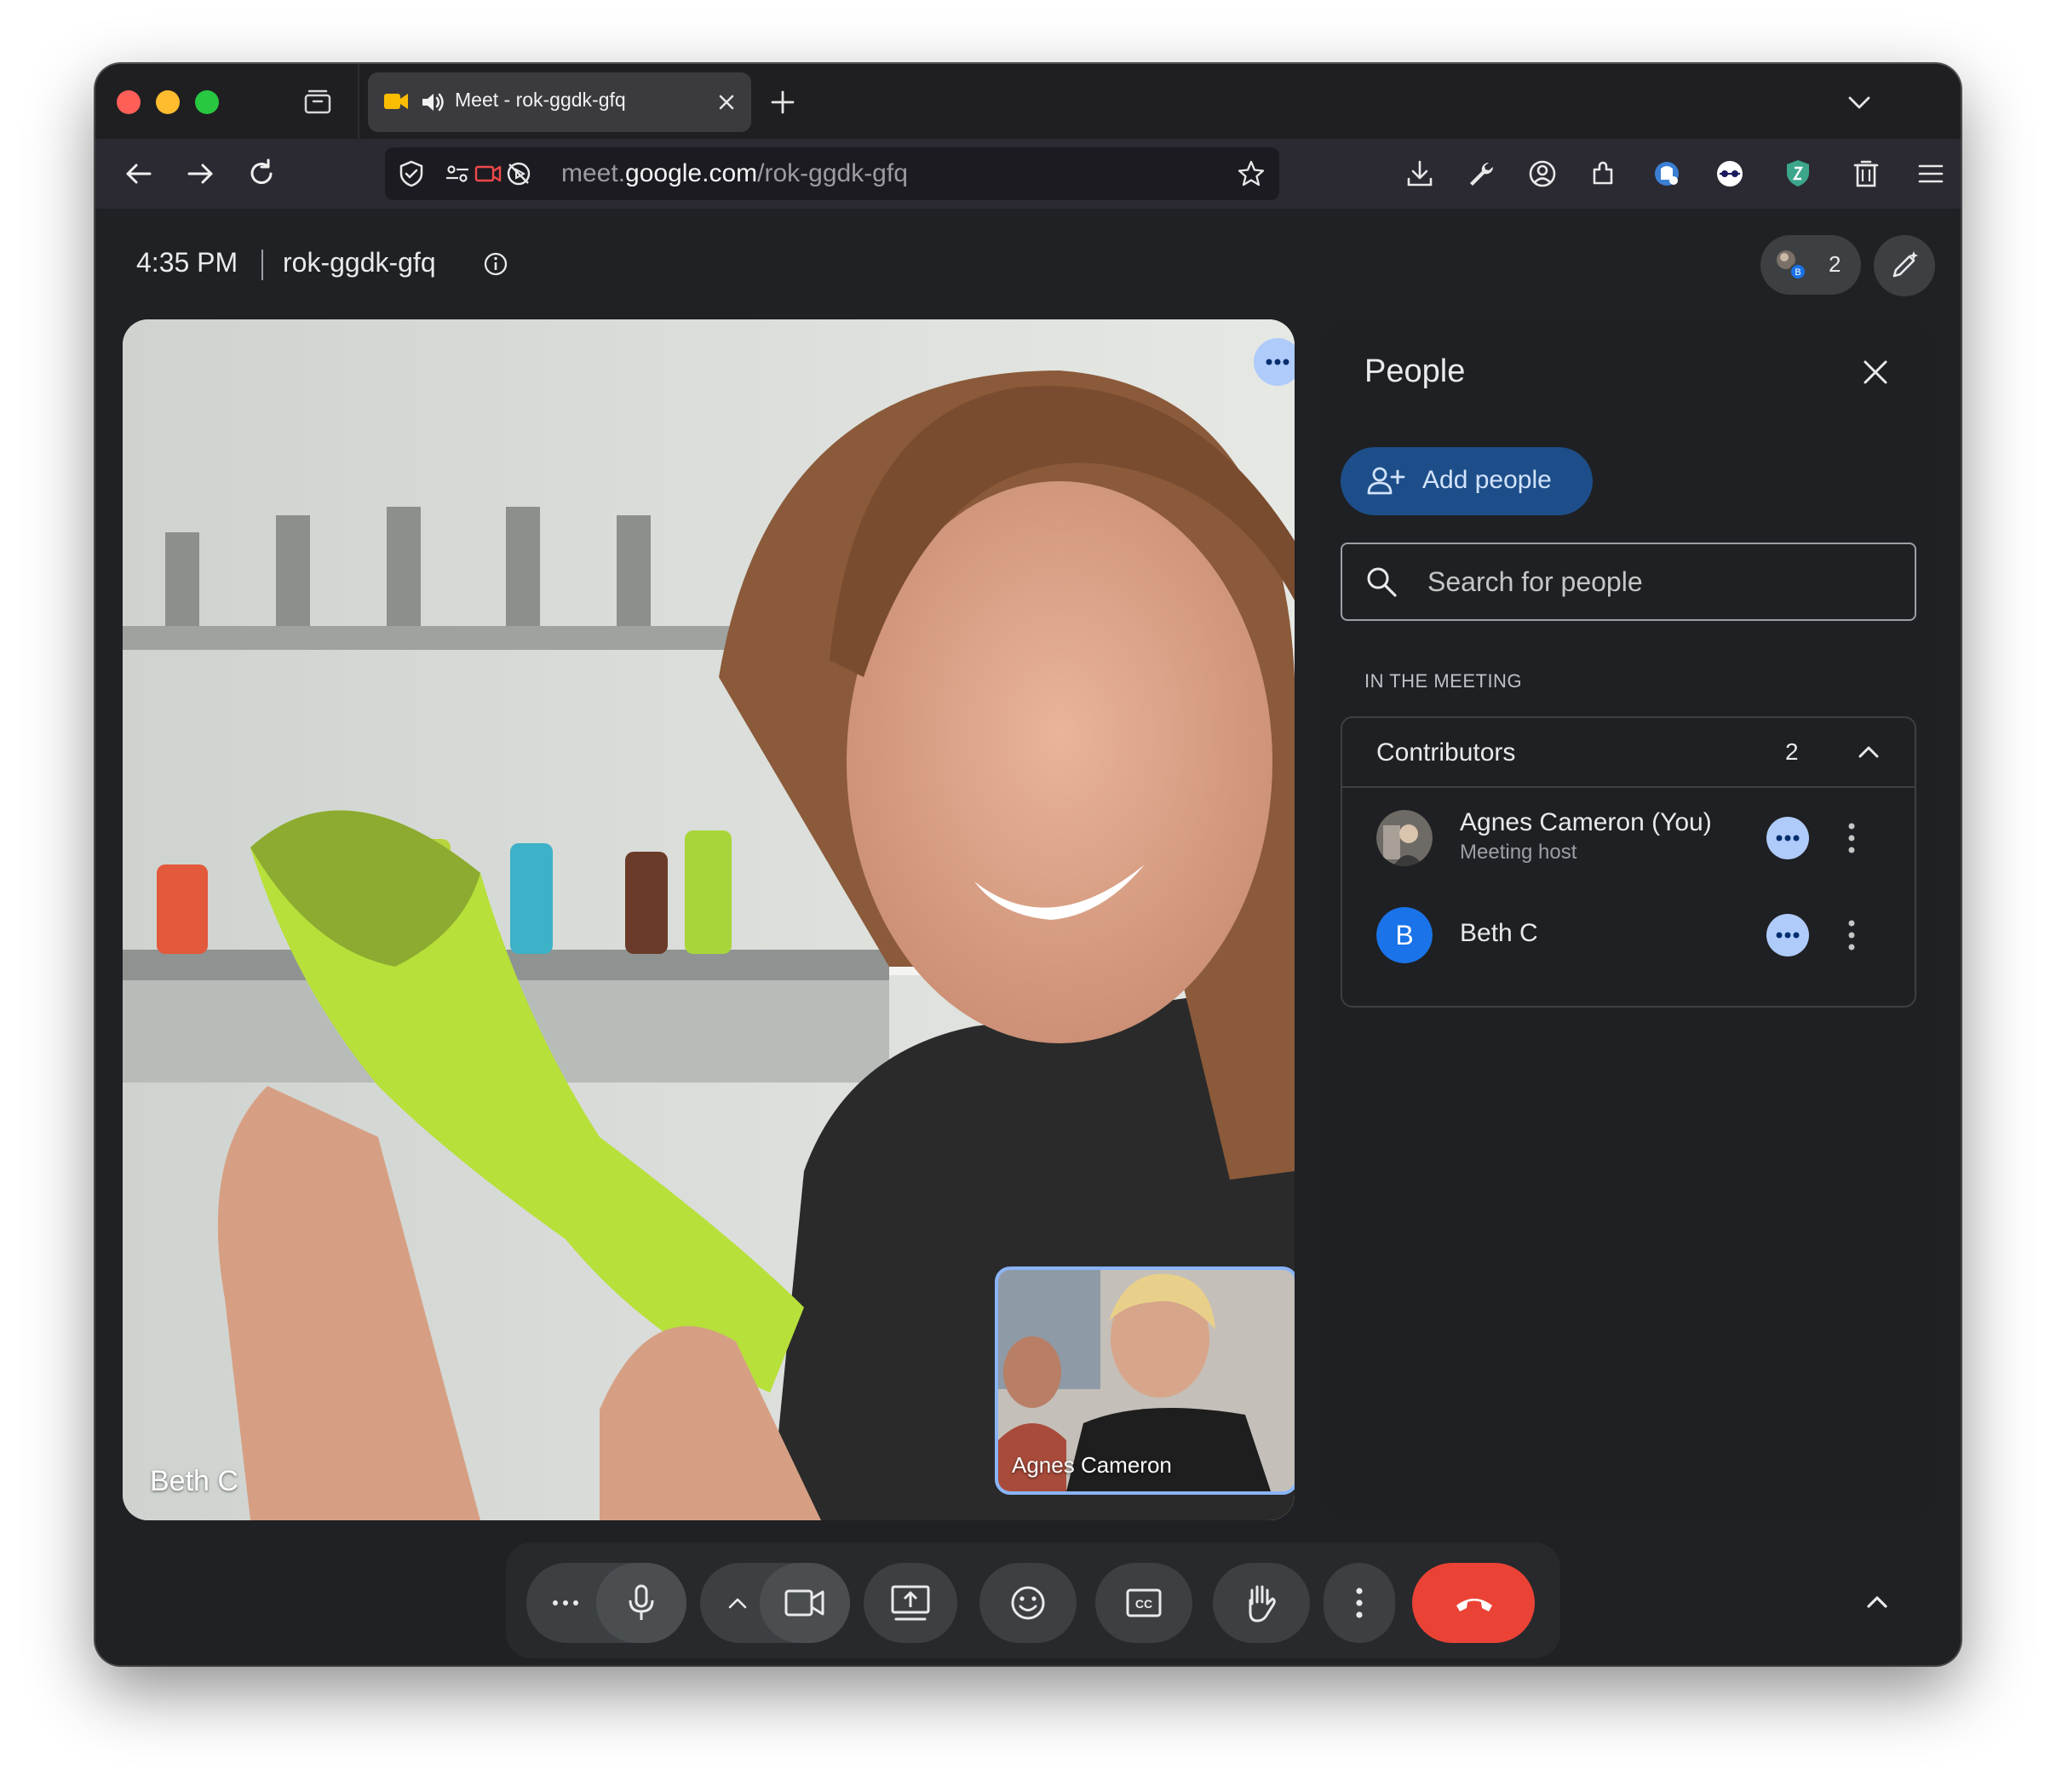  I want to click on raise-hand-button, so click(1261, 1603).